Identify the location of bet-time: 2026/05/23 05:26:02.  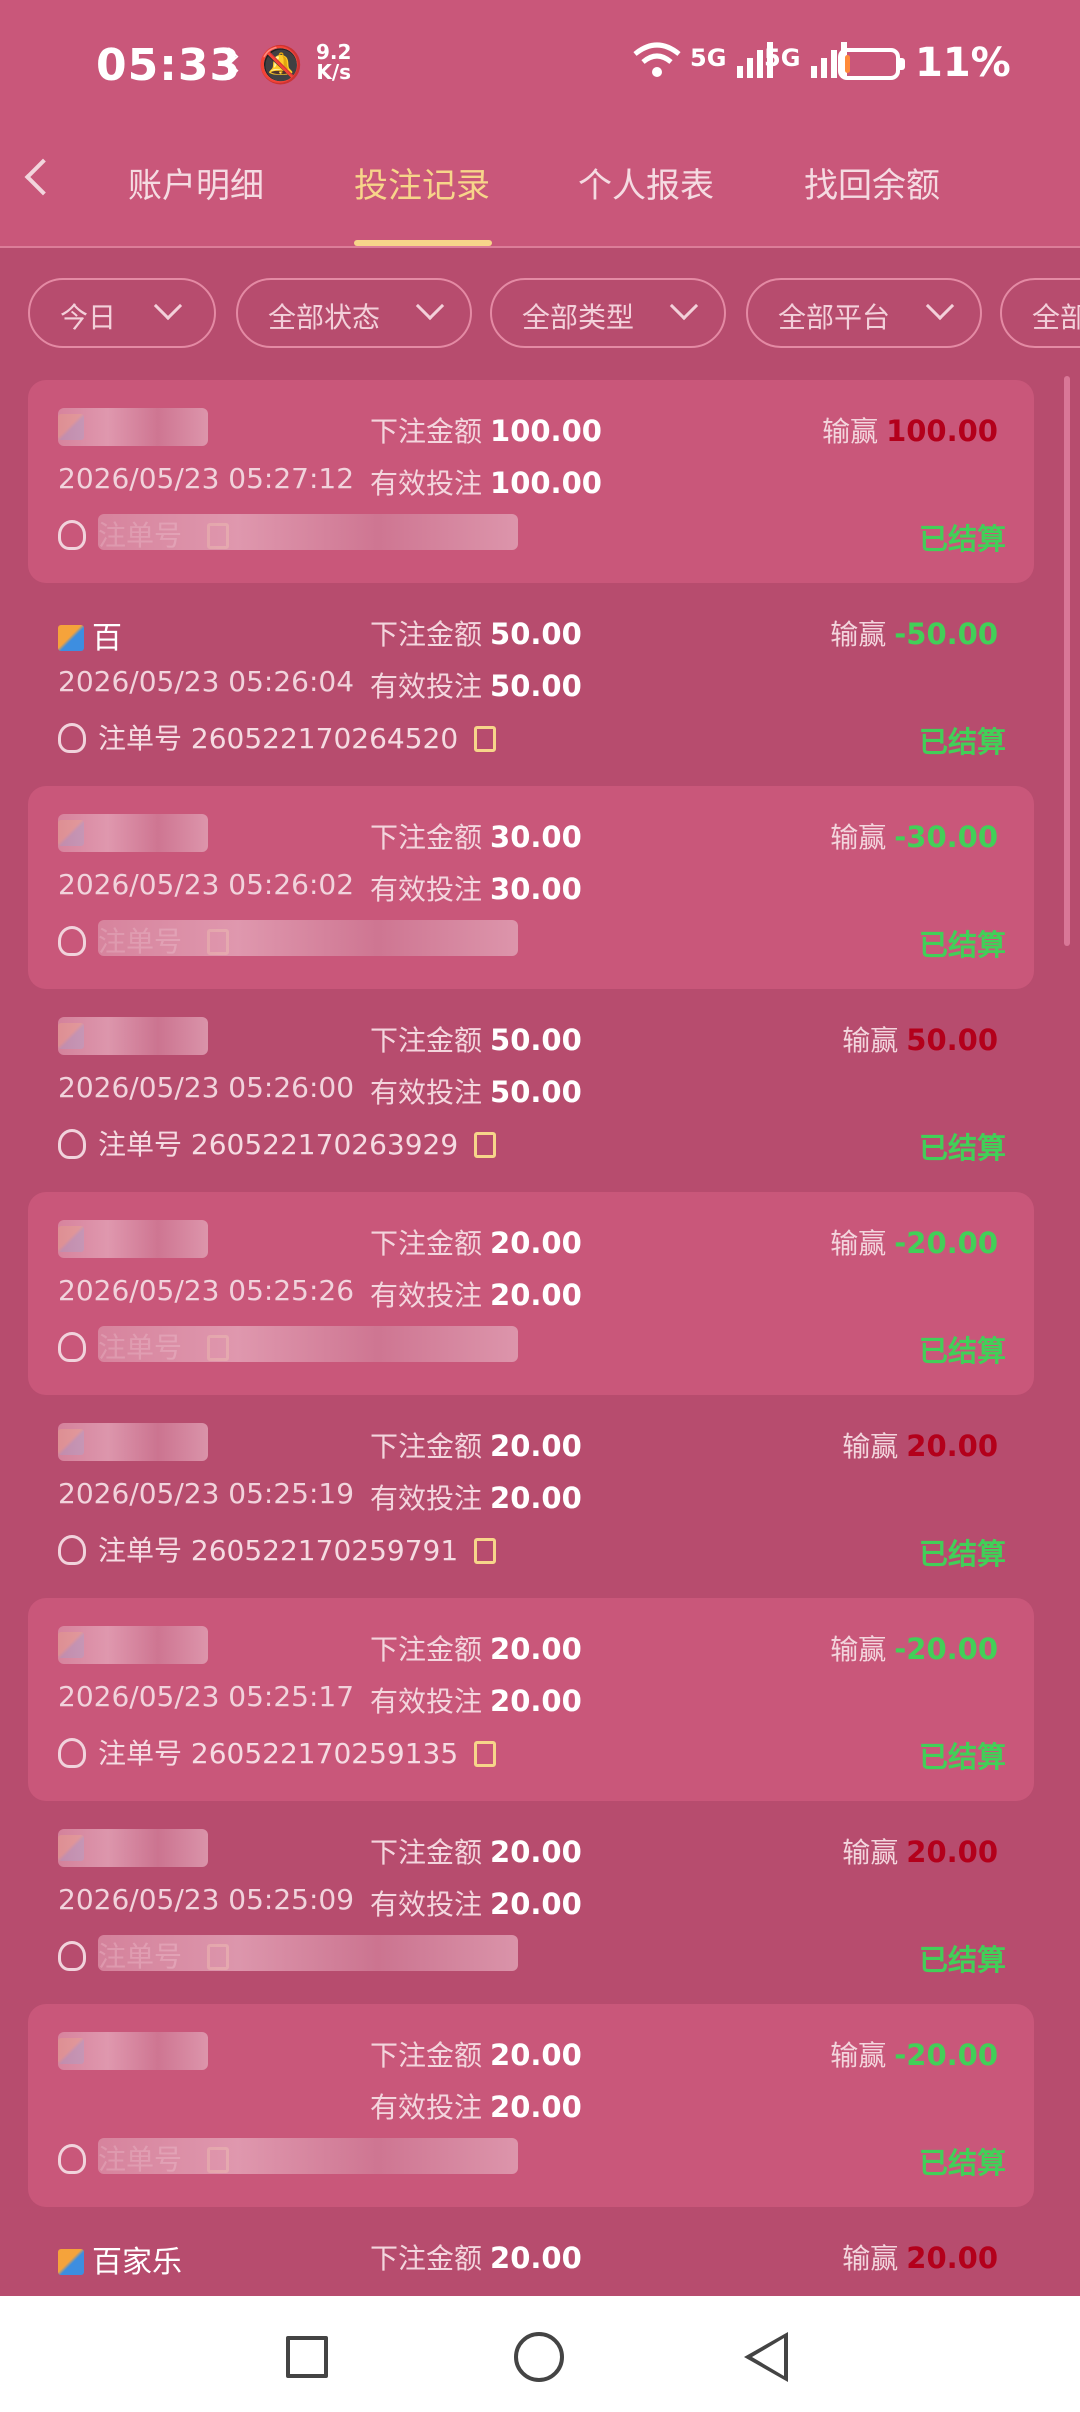
(206, 884).